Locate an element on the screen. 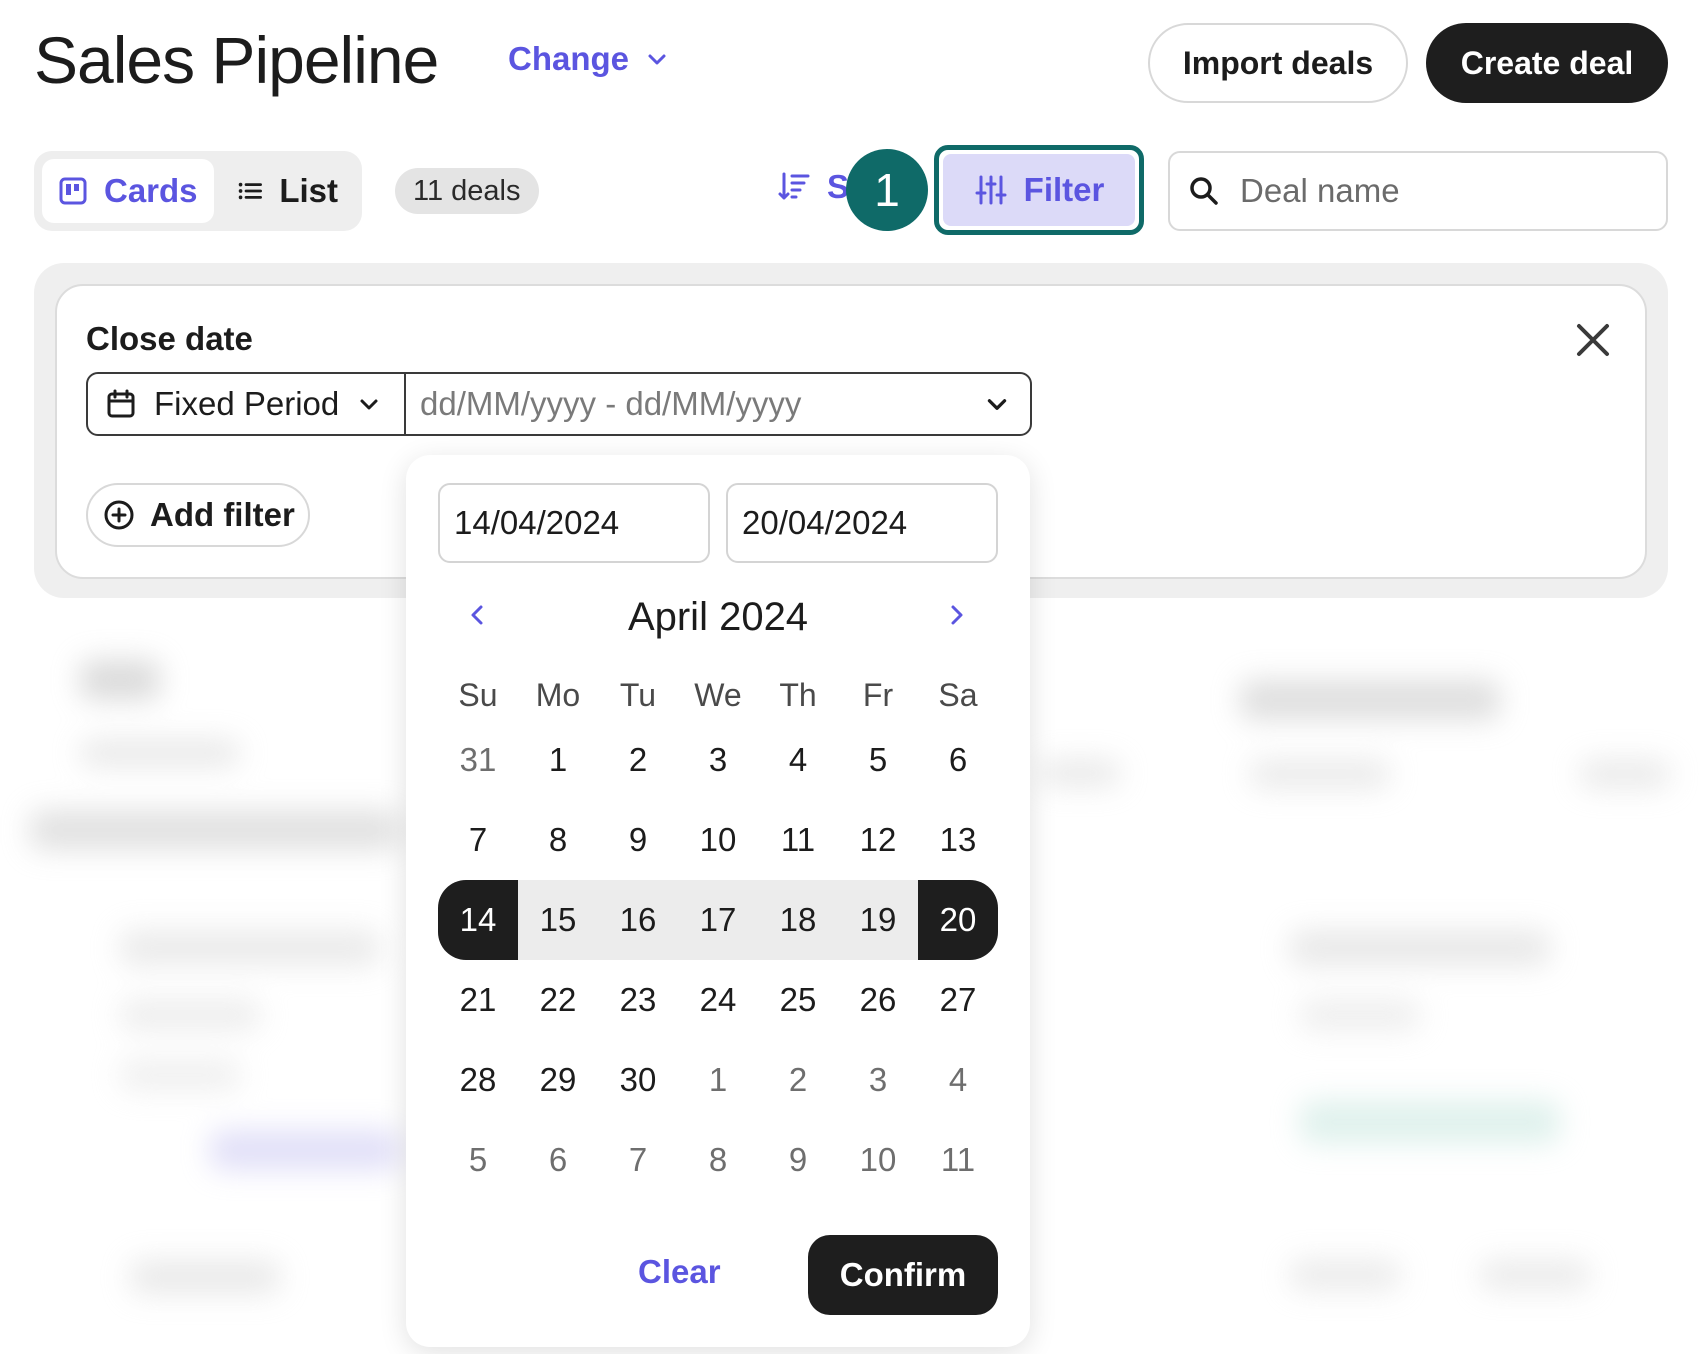 The image size is (1700, 1354). calendar-day: 31 is located at coordinates (478, 760).